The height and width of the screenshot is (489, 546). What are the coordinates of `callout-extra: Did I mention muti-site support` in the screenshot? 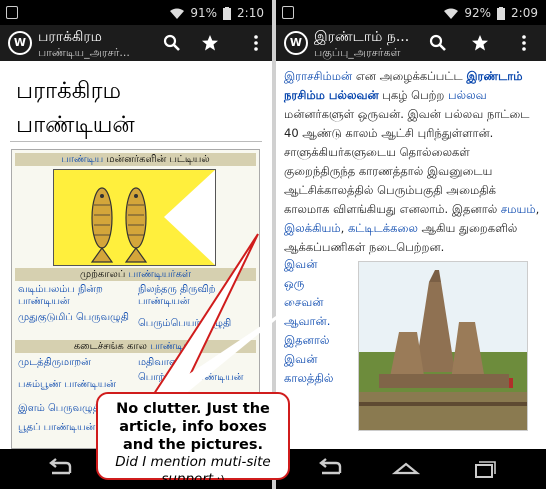 It's located at (193, 470).